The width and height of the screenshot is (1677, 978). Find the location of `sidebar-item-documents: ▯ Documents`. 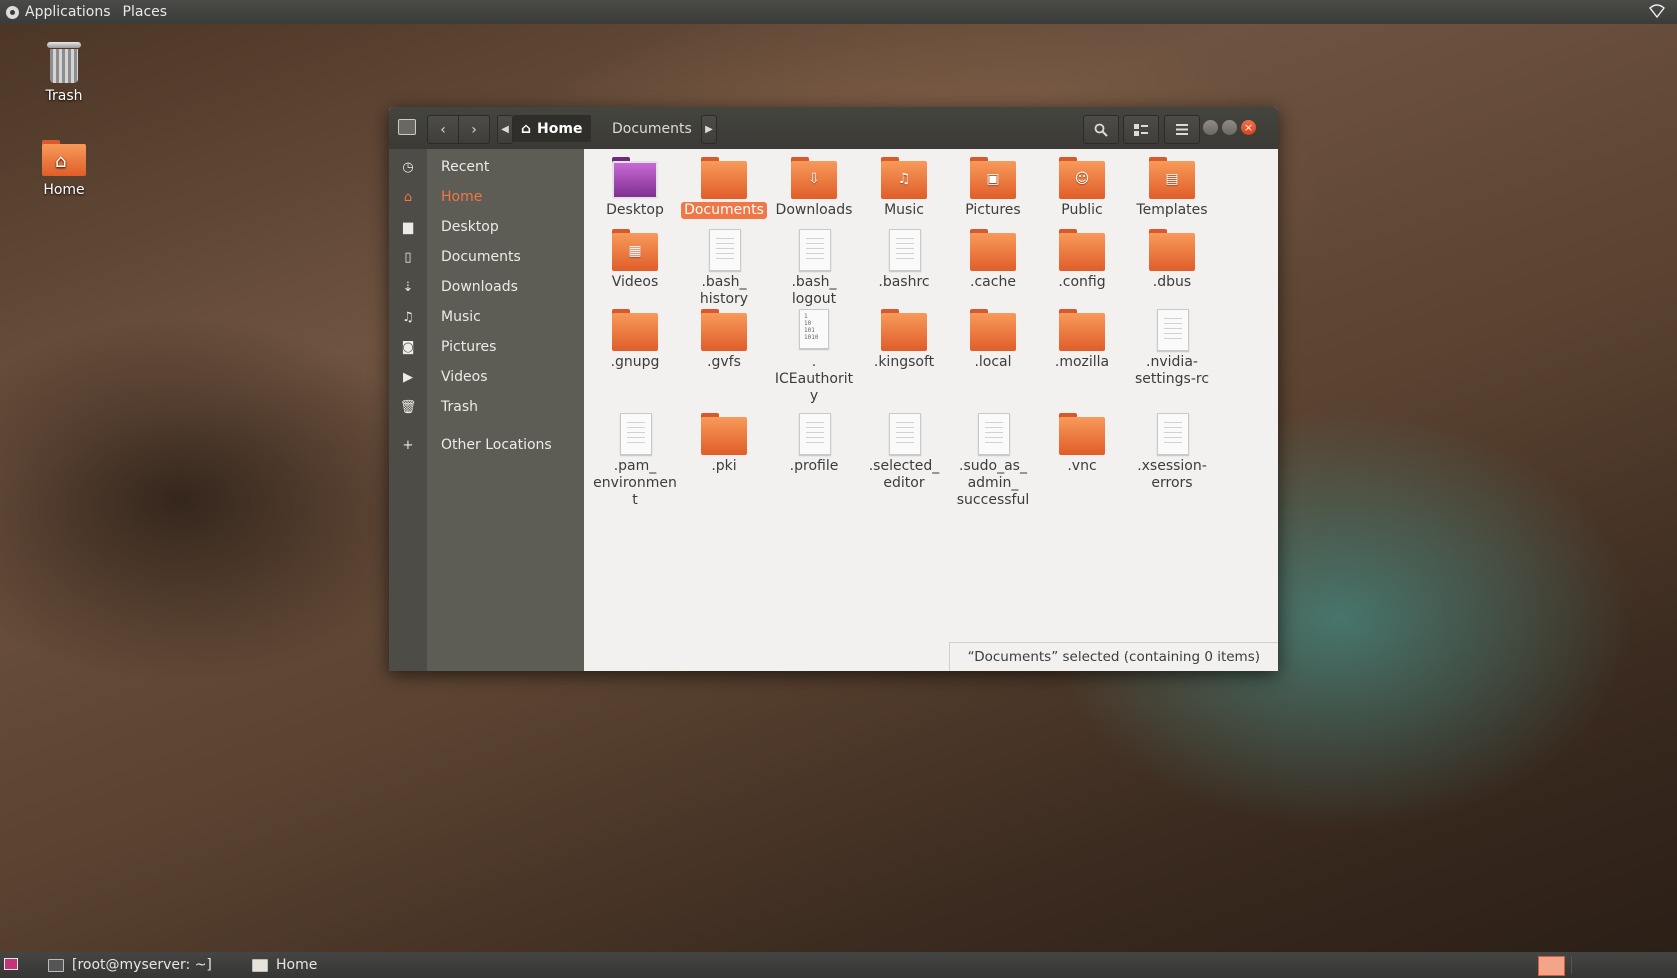

sidebar-item-documents: ▯ Documents is located at coordinates (486, 257).